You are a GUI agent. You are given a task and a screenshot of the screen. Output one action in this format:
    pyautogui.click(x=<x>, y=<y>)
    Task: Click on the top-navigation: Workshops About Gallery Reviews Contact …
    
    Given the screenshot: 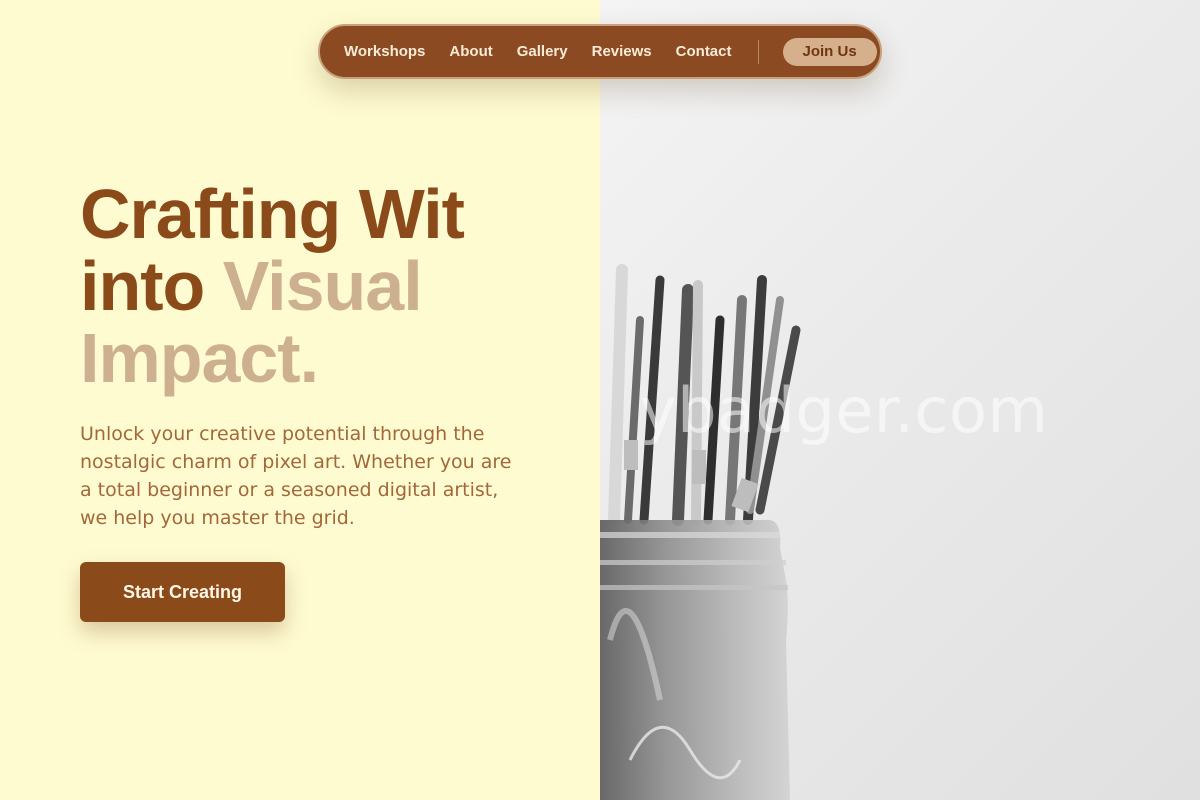 What is the action you would take?
    pyautogui.click(x=600, y=51)
    